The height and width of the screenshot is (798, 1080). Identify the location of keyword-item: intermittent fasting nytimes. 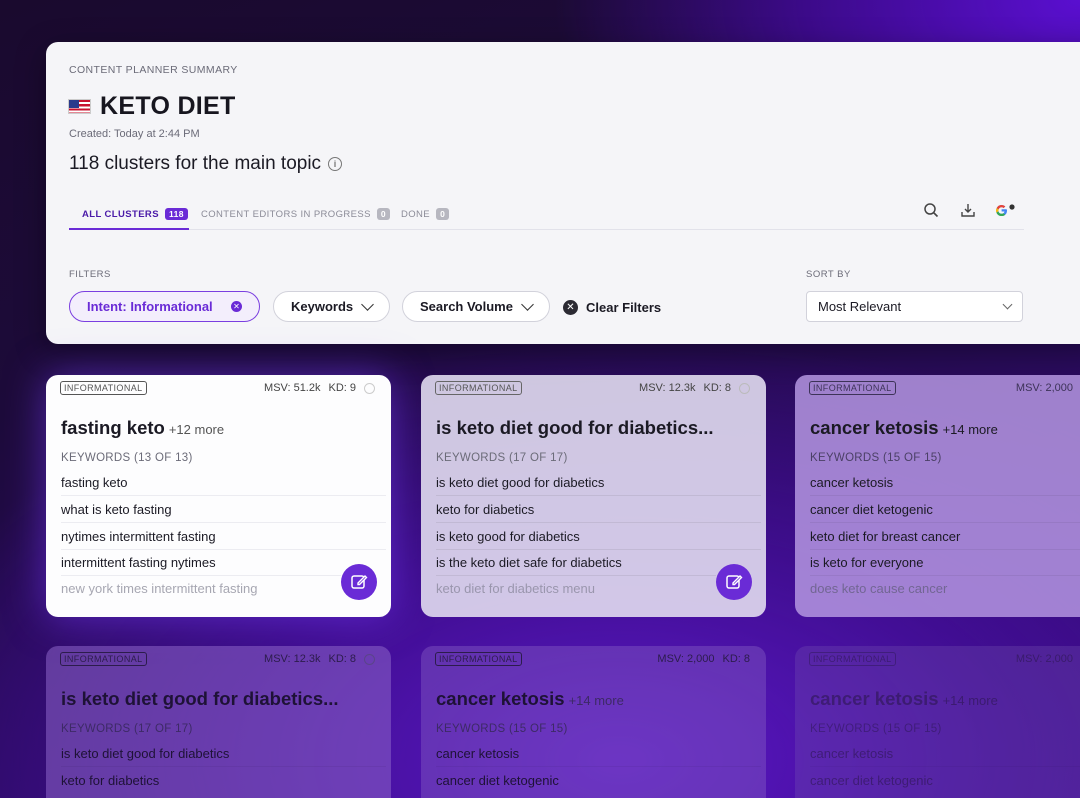
(201, 562).